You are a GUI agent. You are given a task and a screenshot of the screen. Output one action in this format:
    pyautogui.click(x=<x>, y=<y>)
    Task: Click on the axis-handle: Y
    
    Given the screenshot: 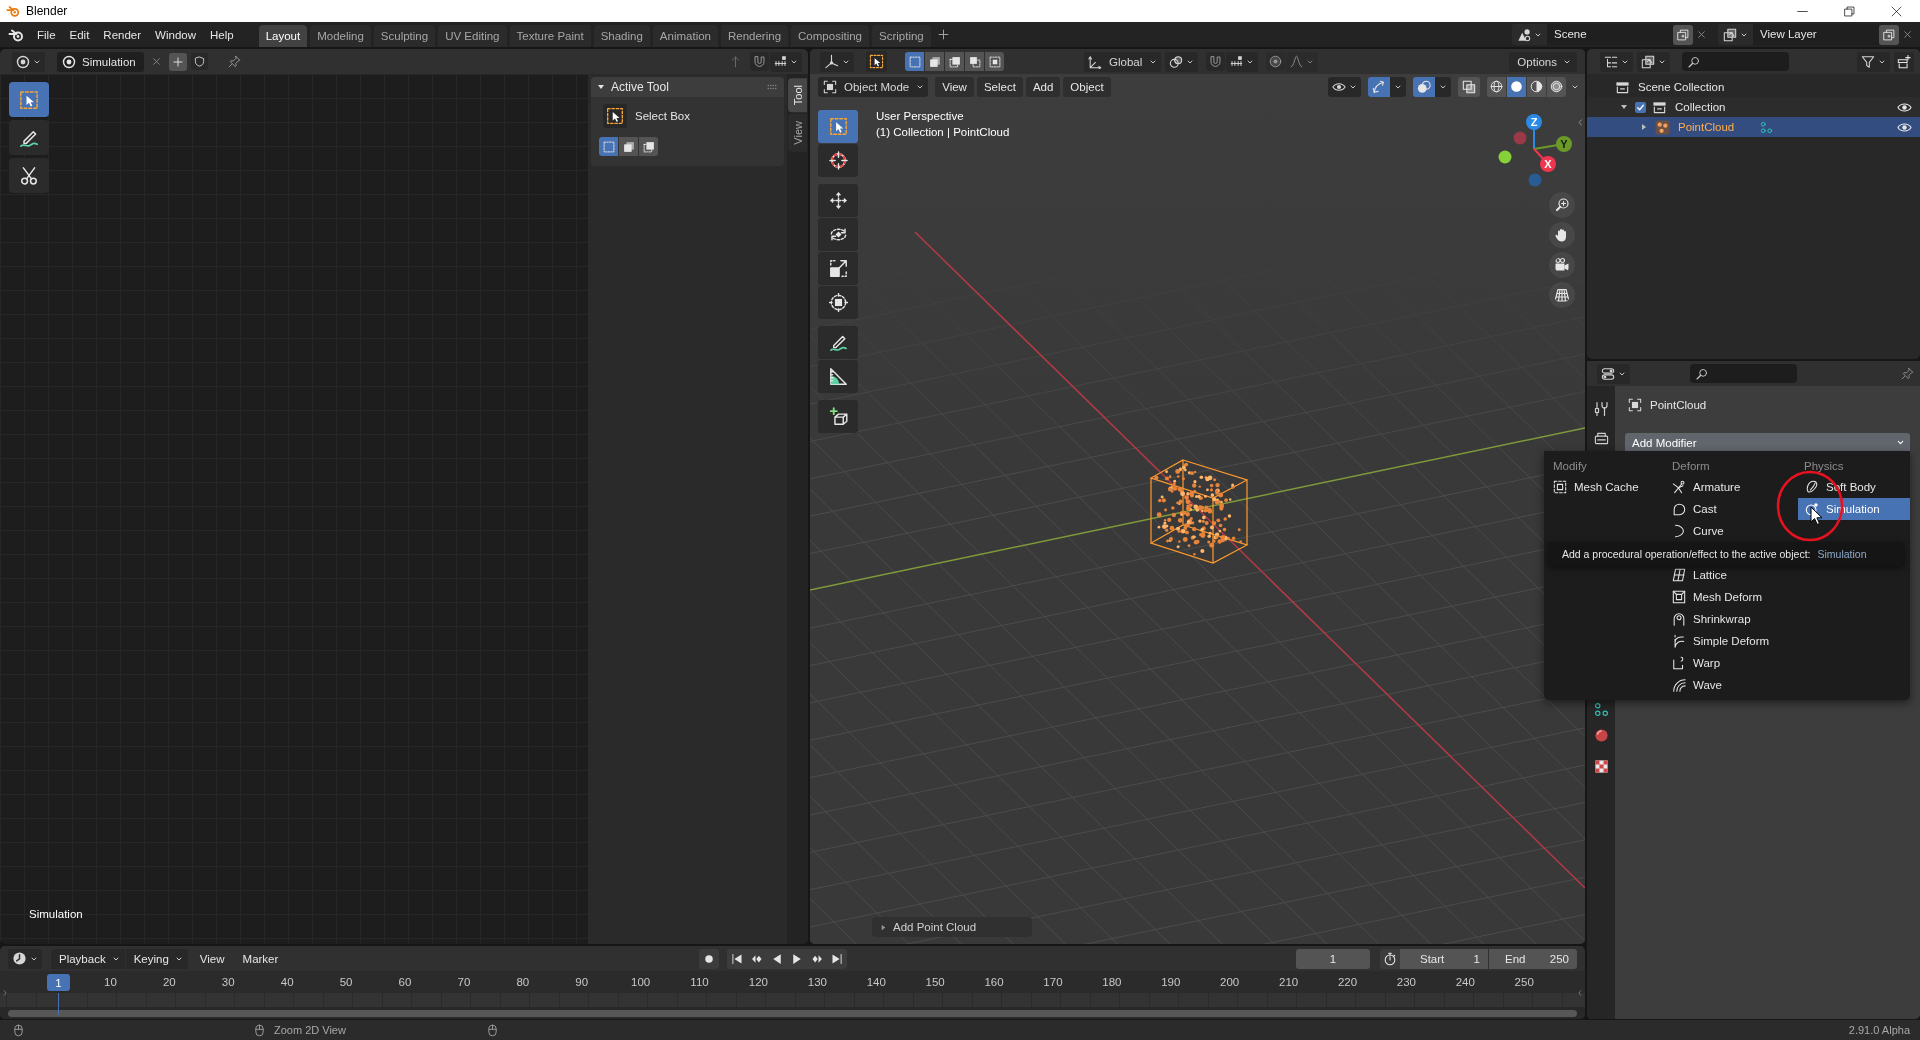 What is the action you would take?
    pyautogui.click(x=1564, y=144)
    